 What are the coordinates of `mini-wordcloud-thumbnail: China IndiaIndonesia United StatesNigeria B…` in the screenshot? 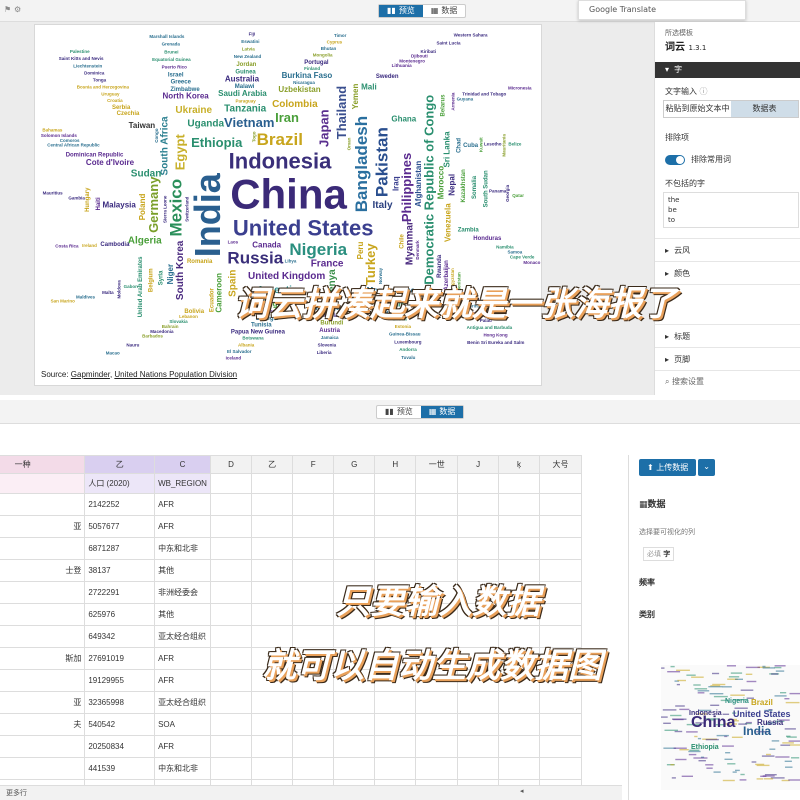 It's located at (730, 727).